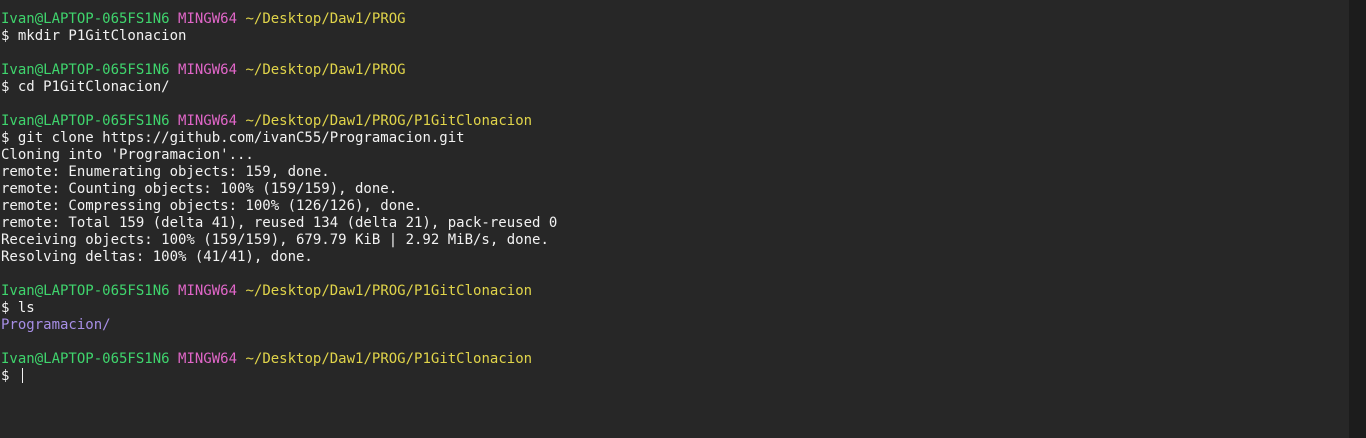 This screenshot has width=1366, height=438. Describe the element at coordinates (675, 376) in the screenshot. I see `active-command-line: $` at that location.